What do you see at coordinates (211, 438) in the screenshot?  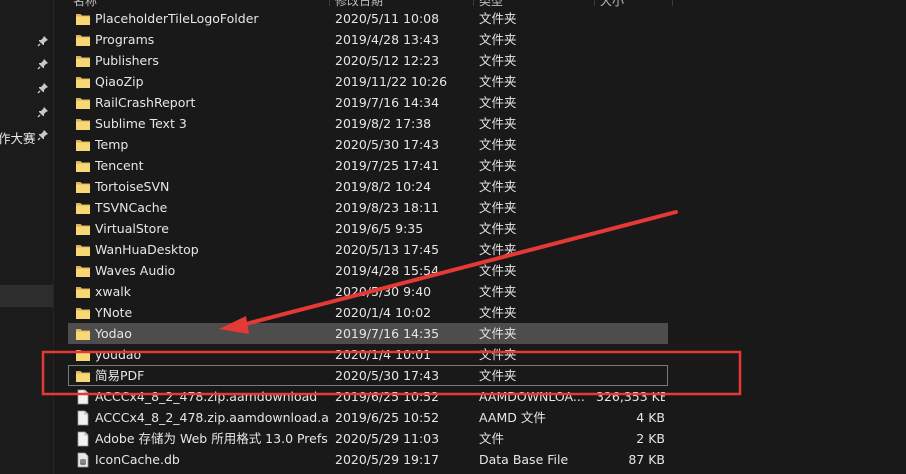 I see `file-name: Adobe 存储为 Web 所用格式 13.0 Prefs` at bounding box center [211, 438].